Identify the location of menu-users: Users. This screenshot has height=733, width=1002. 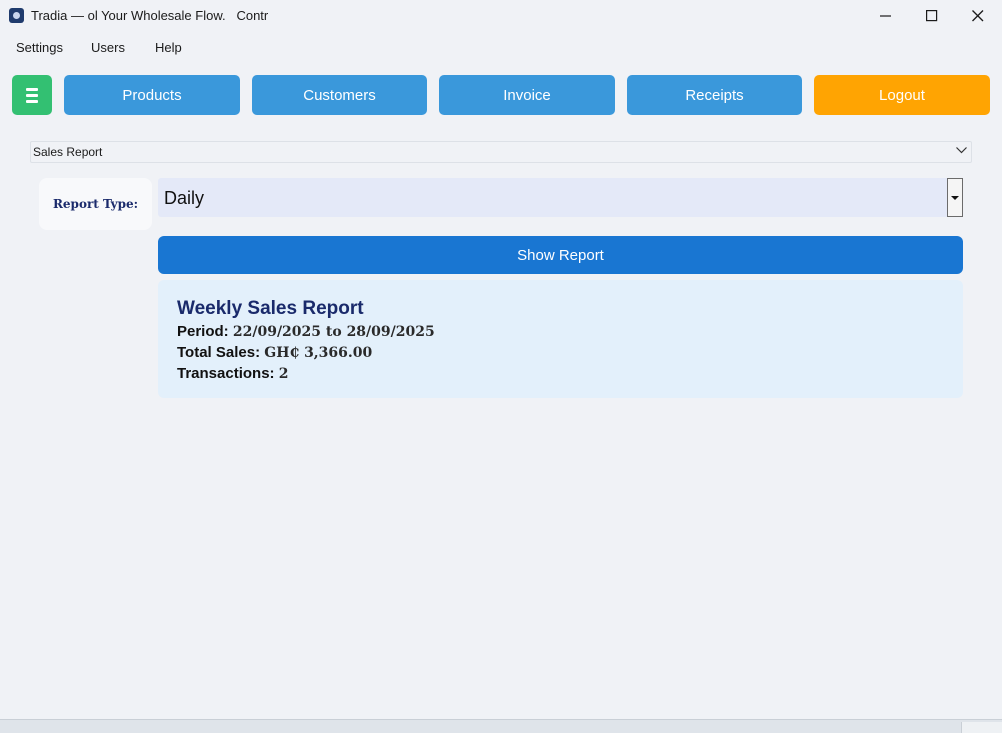
(108, 47).